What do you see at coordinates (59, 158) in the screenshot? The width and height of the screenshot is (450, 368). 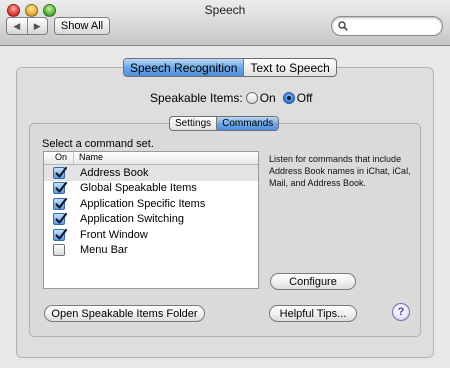 I see `column-header-on: On` at bounding box center [59, 158].